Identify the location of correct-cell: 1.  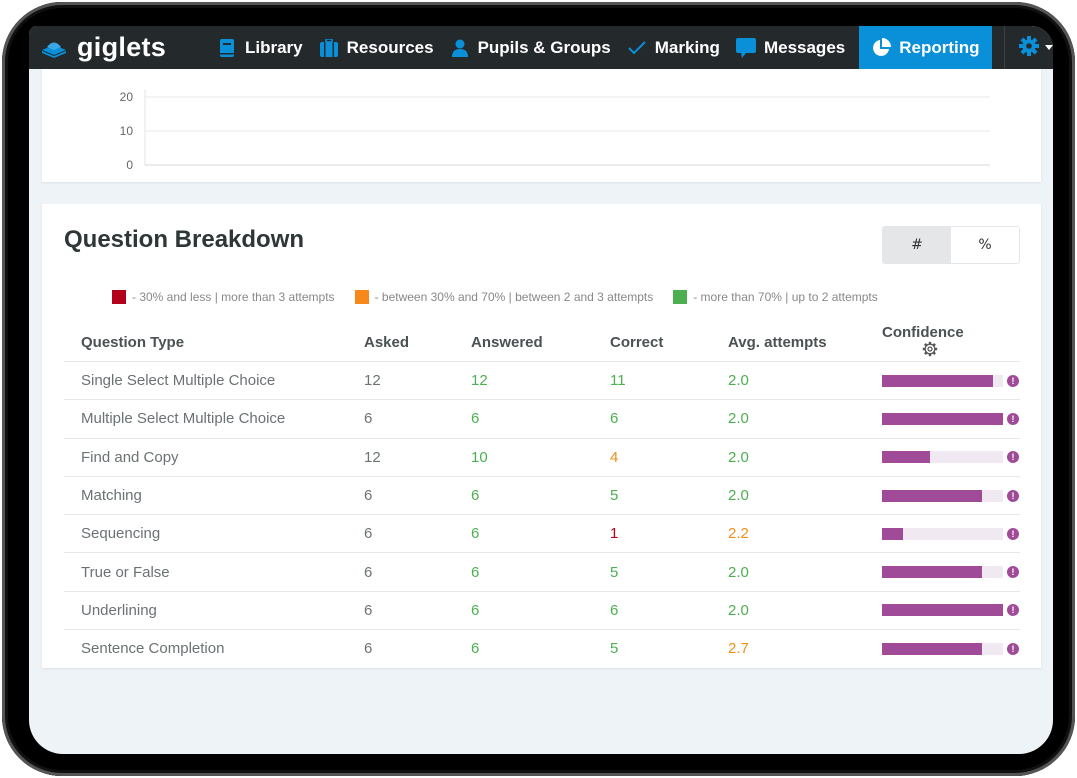
(652, 534).